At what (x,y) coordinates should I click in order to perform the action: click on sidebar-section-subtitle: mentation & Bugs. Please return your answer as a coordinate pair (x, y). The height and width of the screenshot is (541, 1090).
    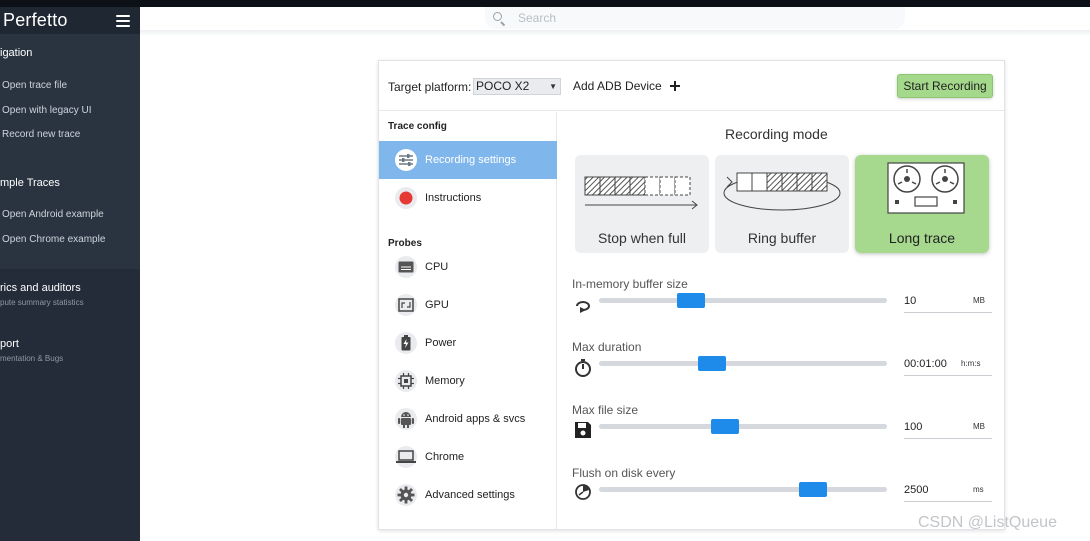
    Looking at the image, I should click on (32, 358).